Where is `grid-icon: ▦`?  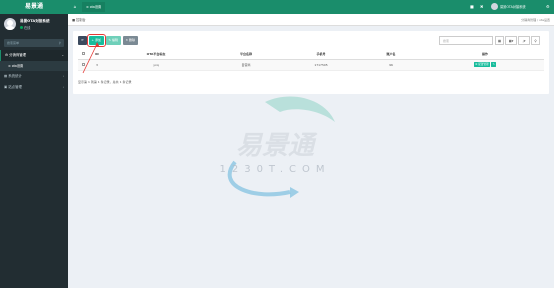
grid-icon: ▦ is located at coordinates (499, 41).